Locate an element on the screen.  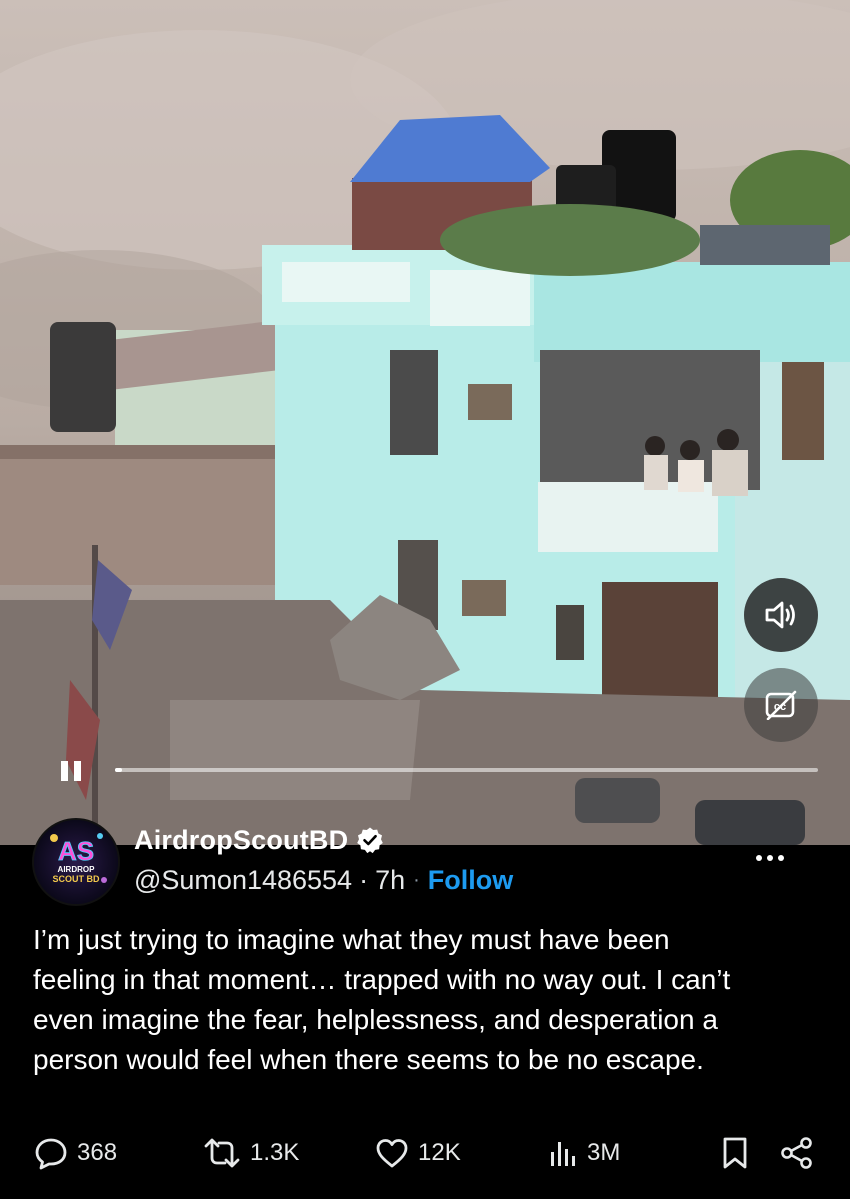
closed-captions-icon: cc is located at coordinates (781, 705).